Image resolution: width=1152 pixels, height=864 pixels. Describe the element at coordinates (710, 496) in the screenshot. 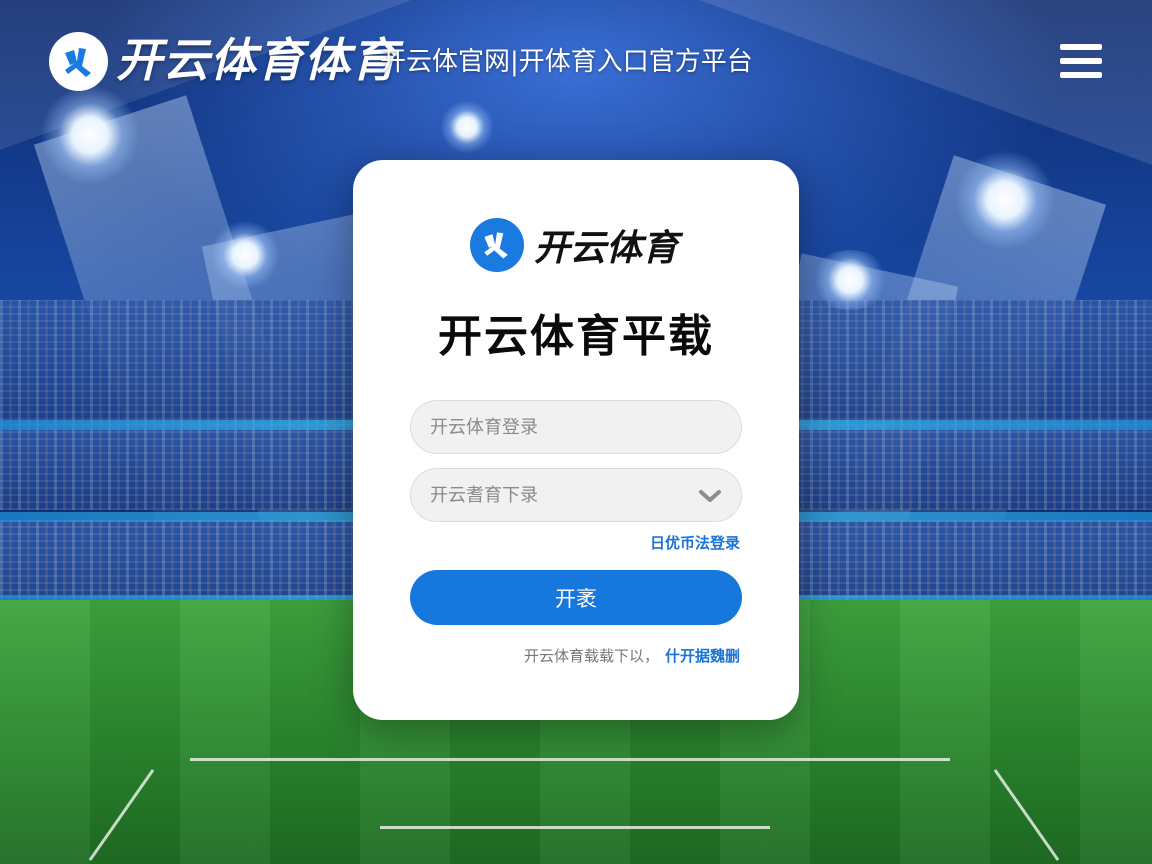

I see `chevron-down-icon` at that location.